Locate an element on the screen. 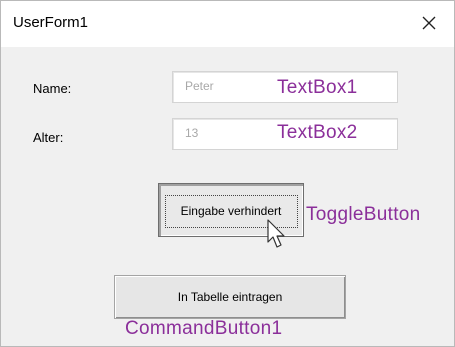 The height and width of the screenshot is (347, 455). commandbutton1-annotation: CommandButton1 is located at coordinates (204, 328).